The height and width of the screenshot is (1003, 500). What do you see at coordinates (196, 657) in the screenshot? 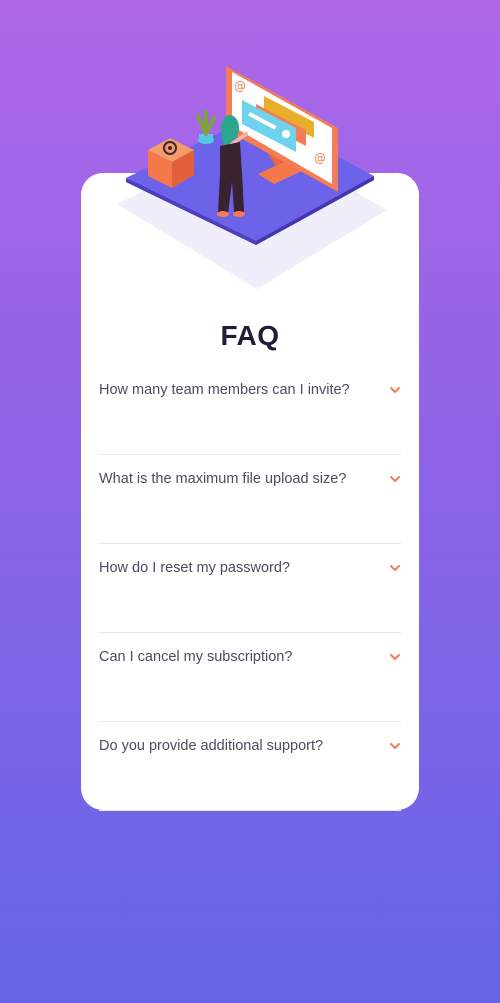
I see `faq-question: Can I cancel my subscription?` at bounding box center [196, 657].